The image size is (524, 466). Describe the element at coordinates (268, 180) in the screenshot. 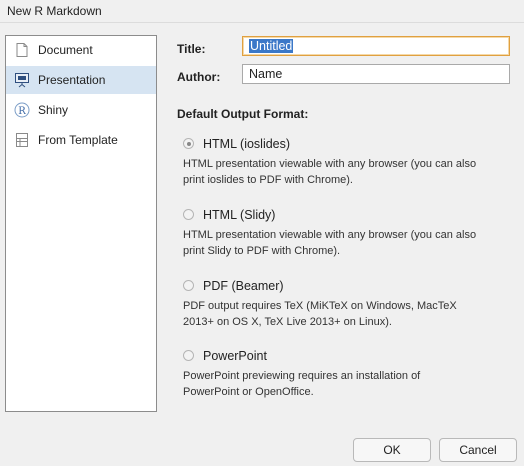

I see `desc-line: print ioslides to PDF with Chrome).` at that location.